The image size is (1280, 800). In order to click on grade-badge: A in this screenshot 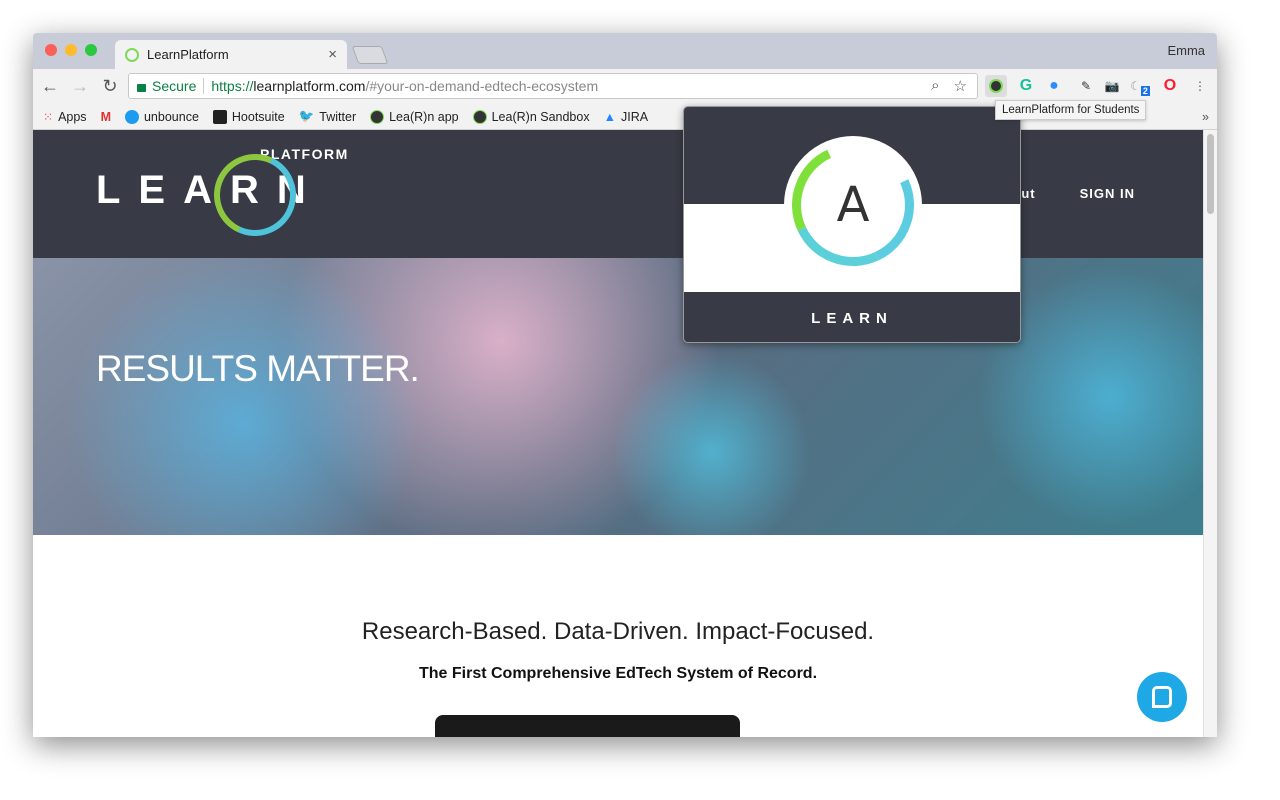, I will do `click(853, 205)`.